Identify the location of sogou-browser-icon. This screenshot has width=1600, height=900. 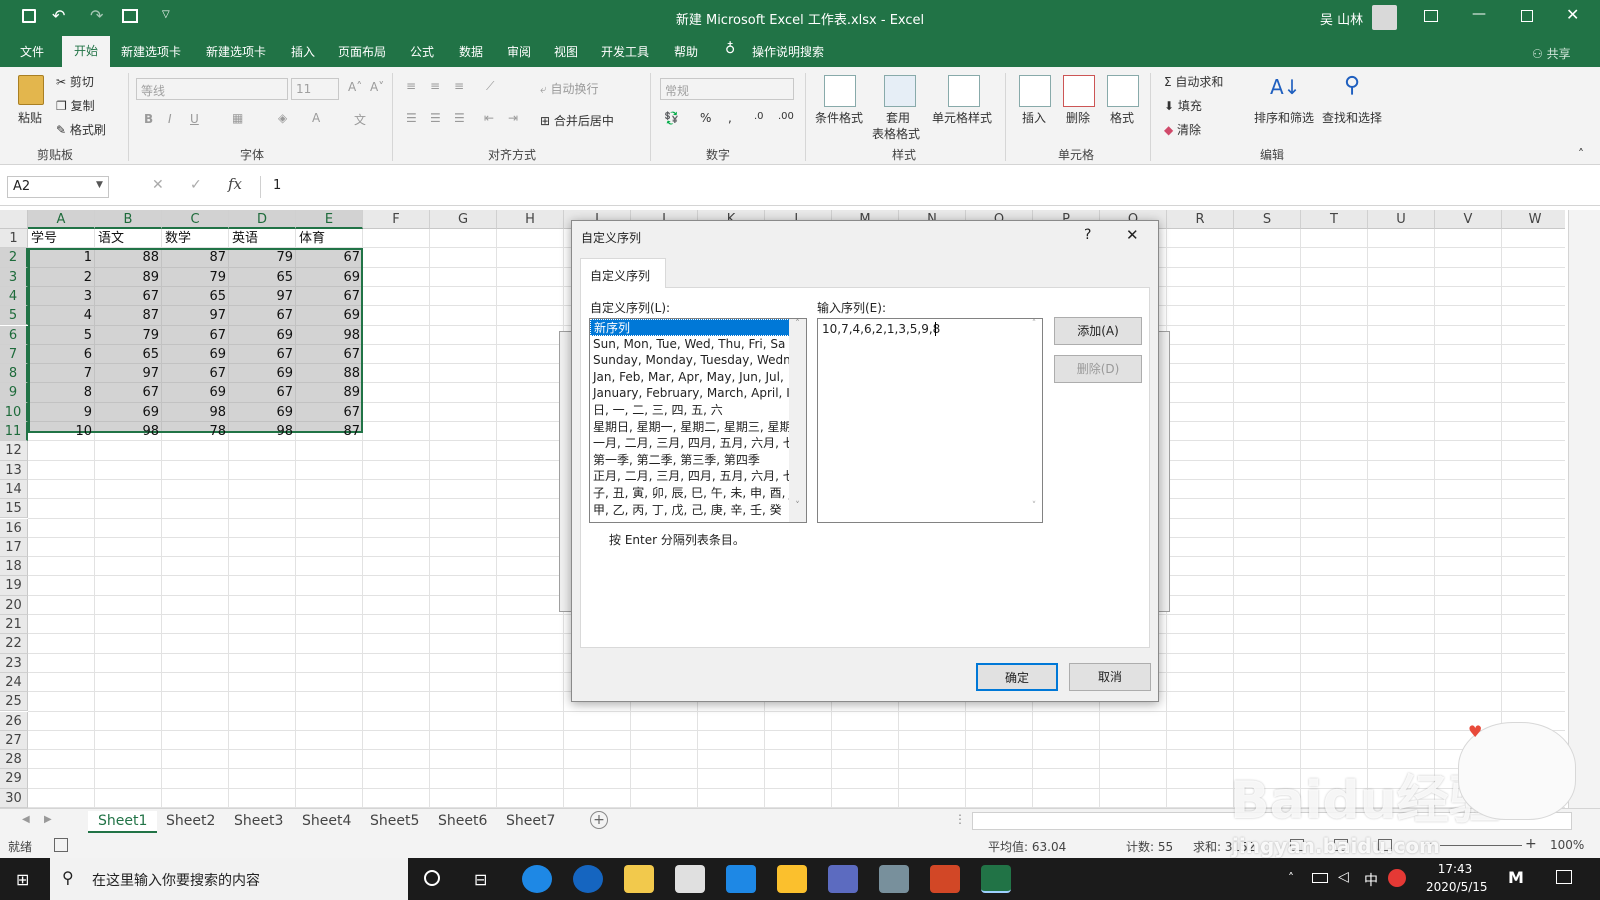
(537, 879).